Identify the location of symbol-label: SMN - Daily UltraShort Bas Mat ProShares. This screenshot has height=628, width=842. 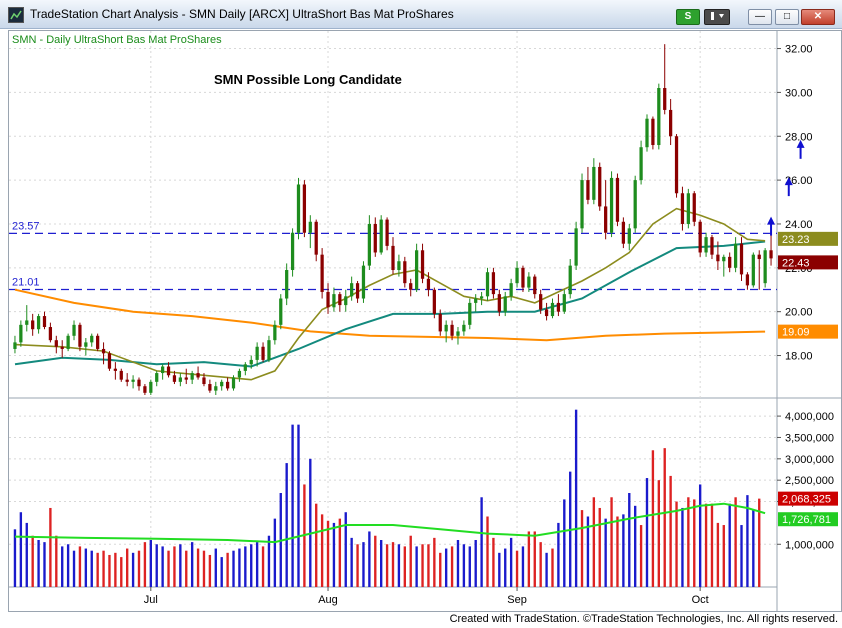
(117, 40).